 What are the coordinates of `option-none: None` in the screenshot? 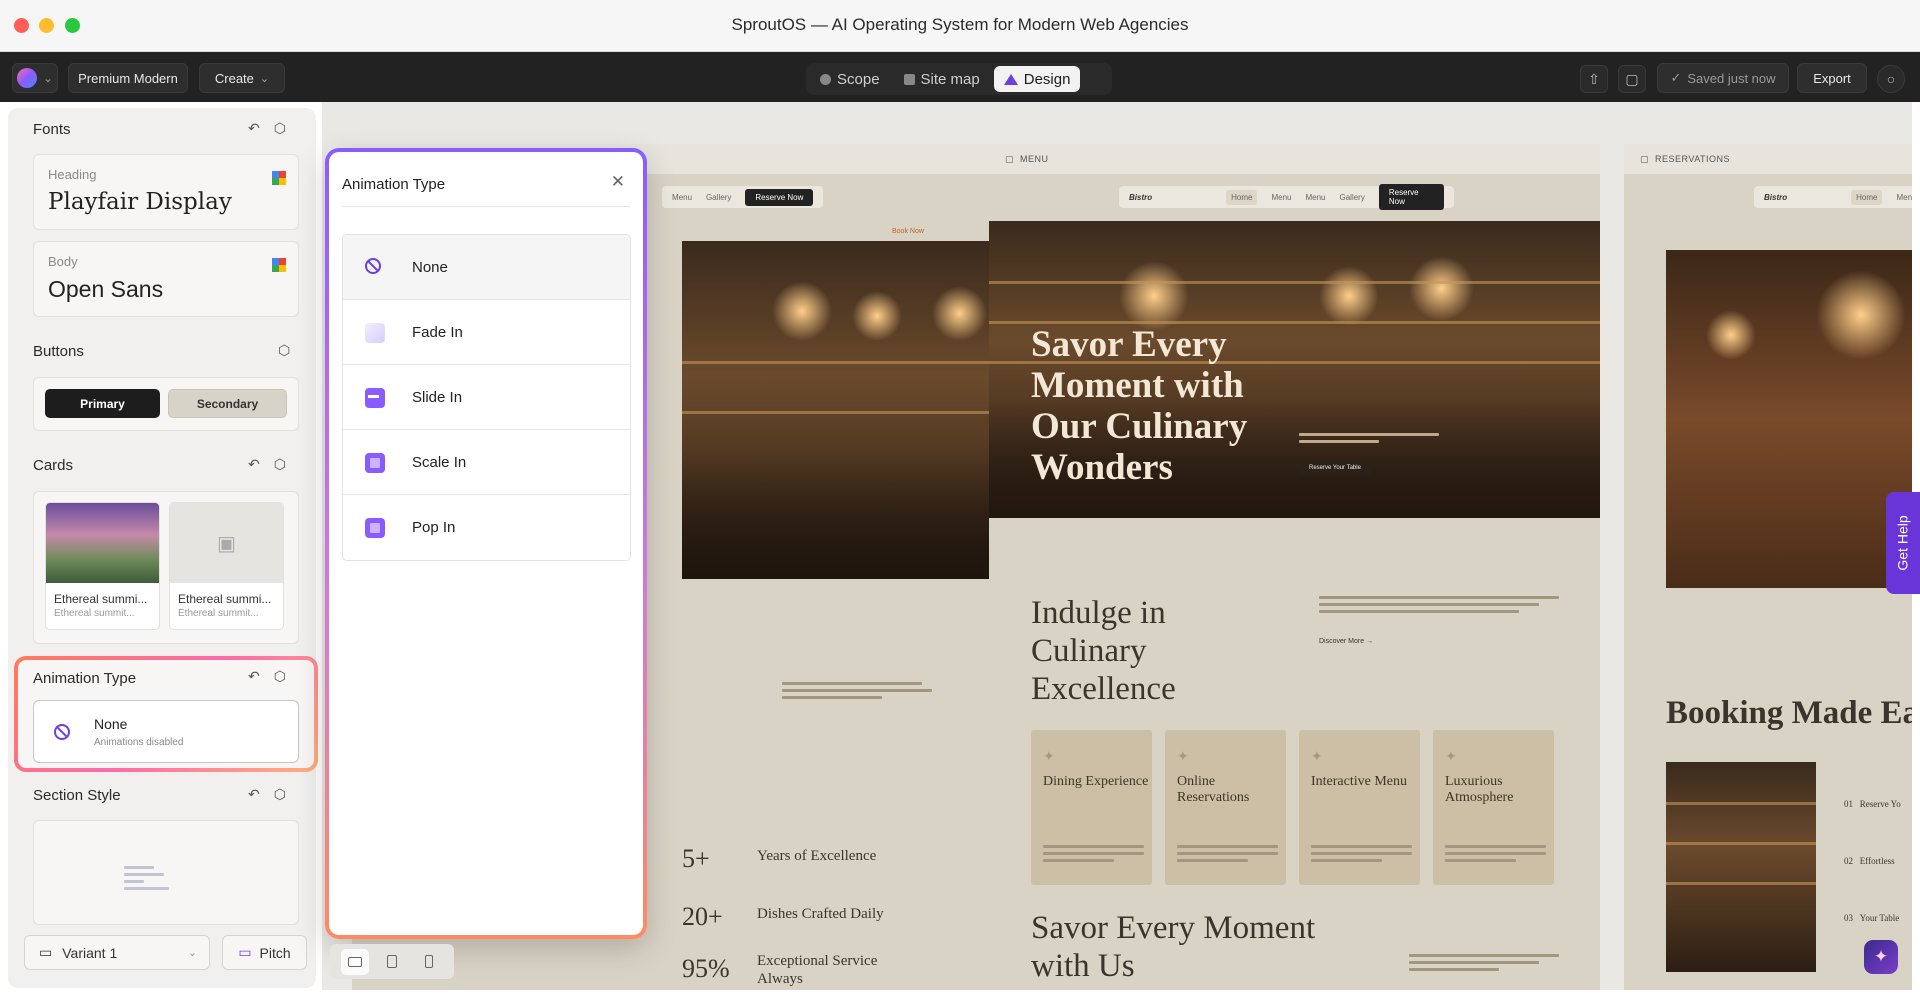 It's located at (486, 267).